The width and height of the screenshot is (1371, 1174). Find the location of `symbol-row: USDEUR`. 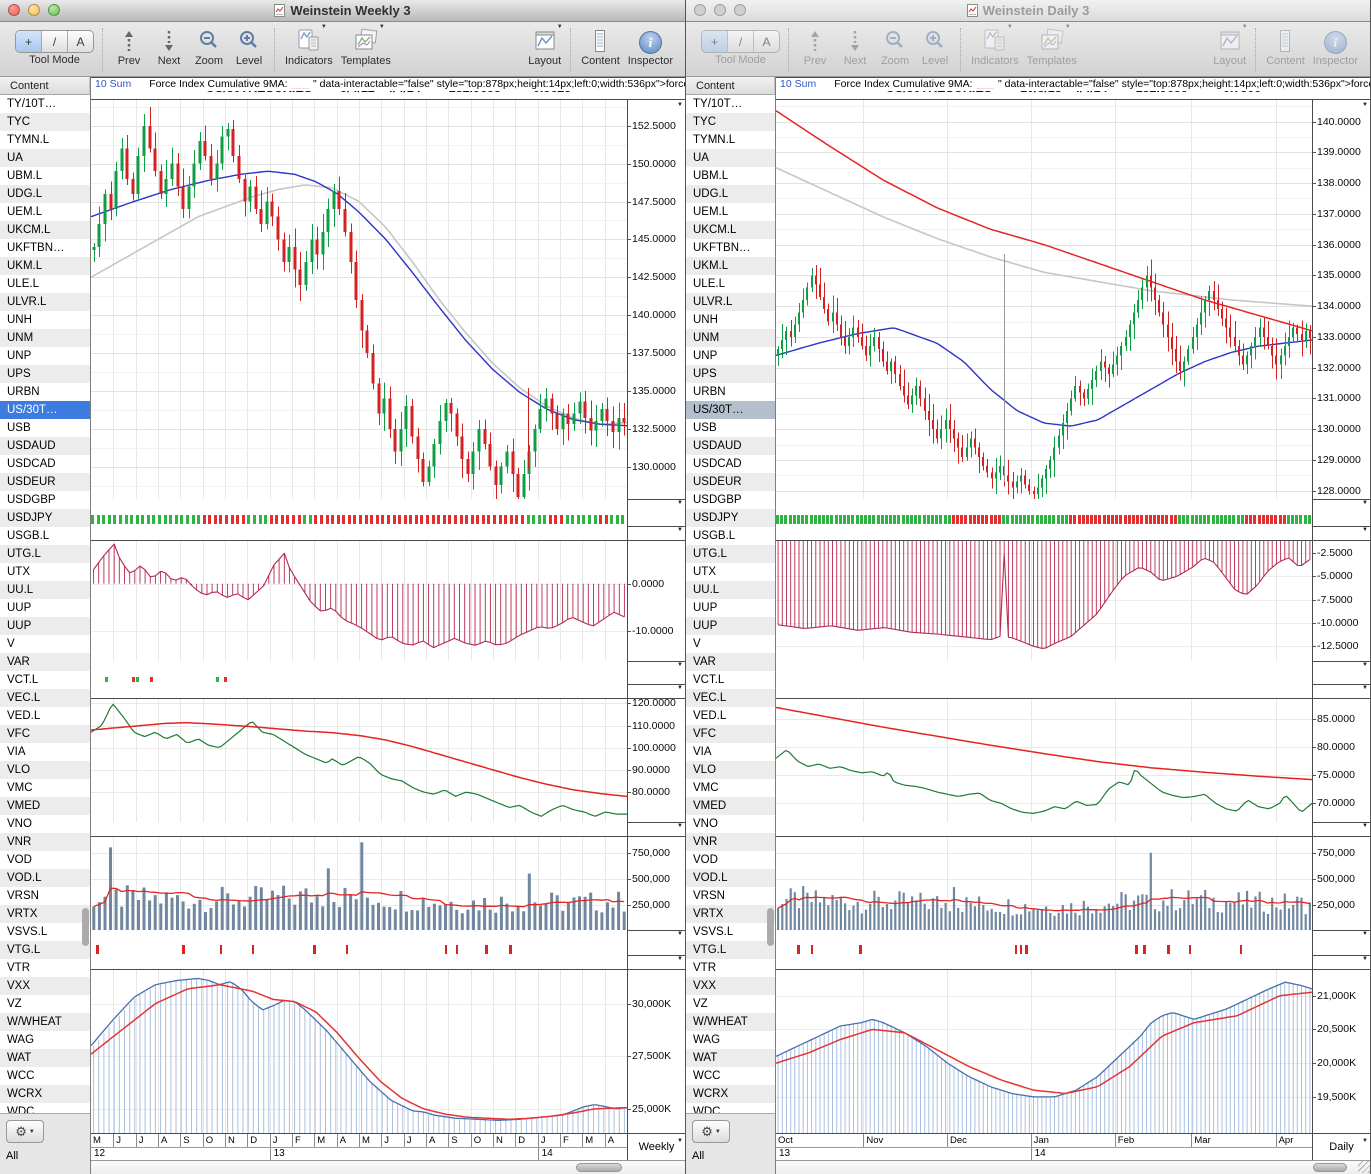

symbol-row: USDEUR is located at coordinates (45, 482).